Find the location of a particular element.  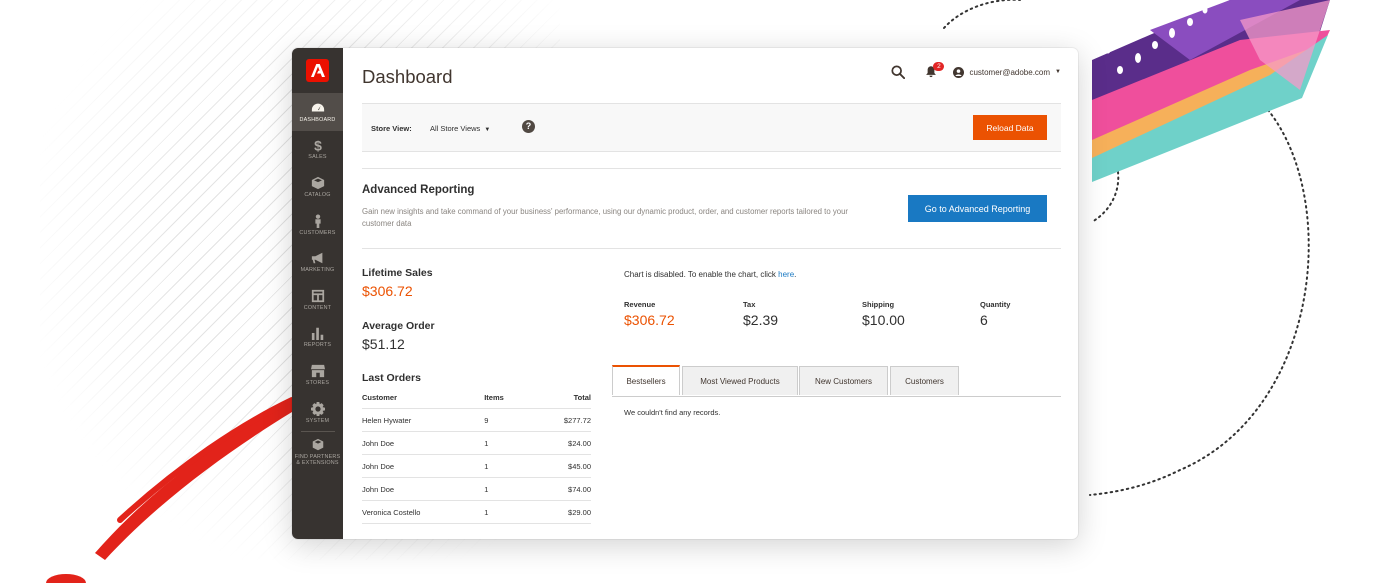

sidebar-item-catalog: CATALOG is located at coordinates (317, 187).